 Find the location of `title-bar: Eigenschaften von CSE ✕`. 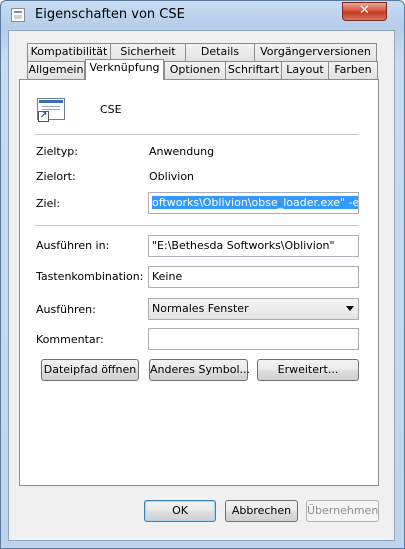

title-bar: Eigenschaften von CSE ✕ is located at coordinates (202, 15).